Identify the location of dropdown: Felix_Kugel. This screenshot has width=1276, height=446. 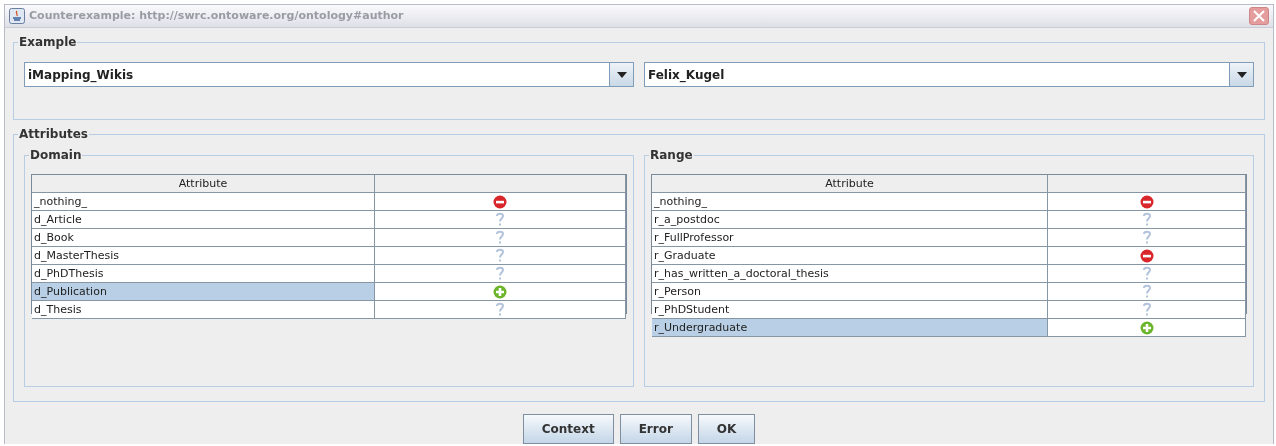
(949, 74).